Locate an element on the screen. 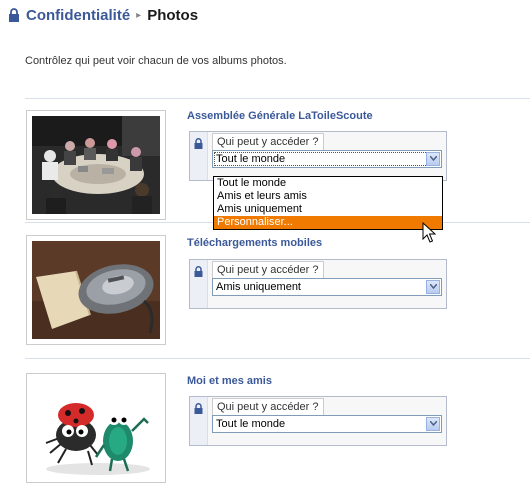  privacy-select: Amis uniquement is located at coordinates (327, 287).